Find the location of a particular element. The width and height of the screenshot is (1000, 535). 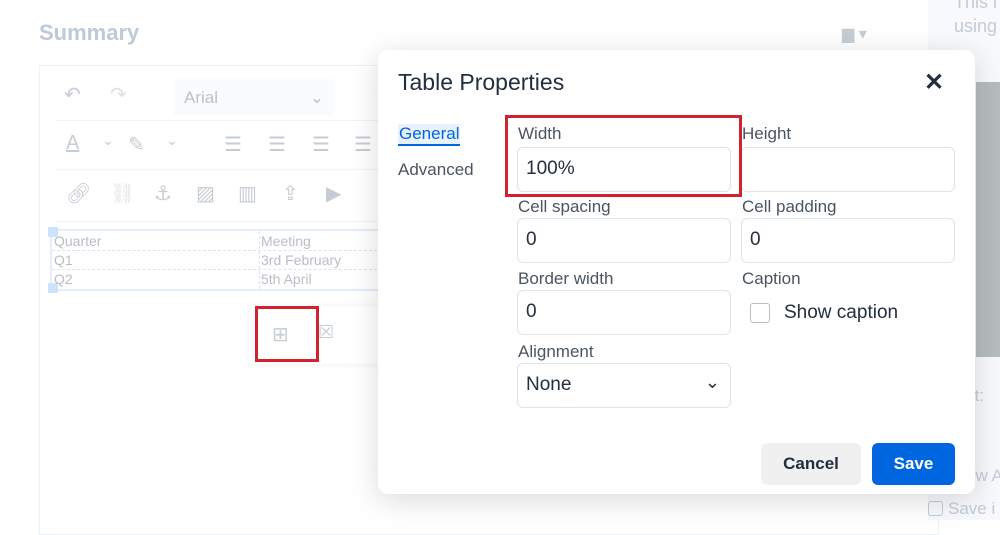

cell-spacing-label: Cell spacing is located at coordinates (564, 206).